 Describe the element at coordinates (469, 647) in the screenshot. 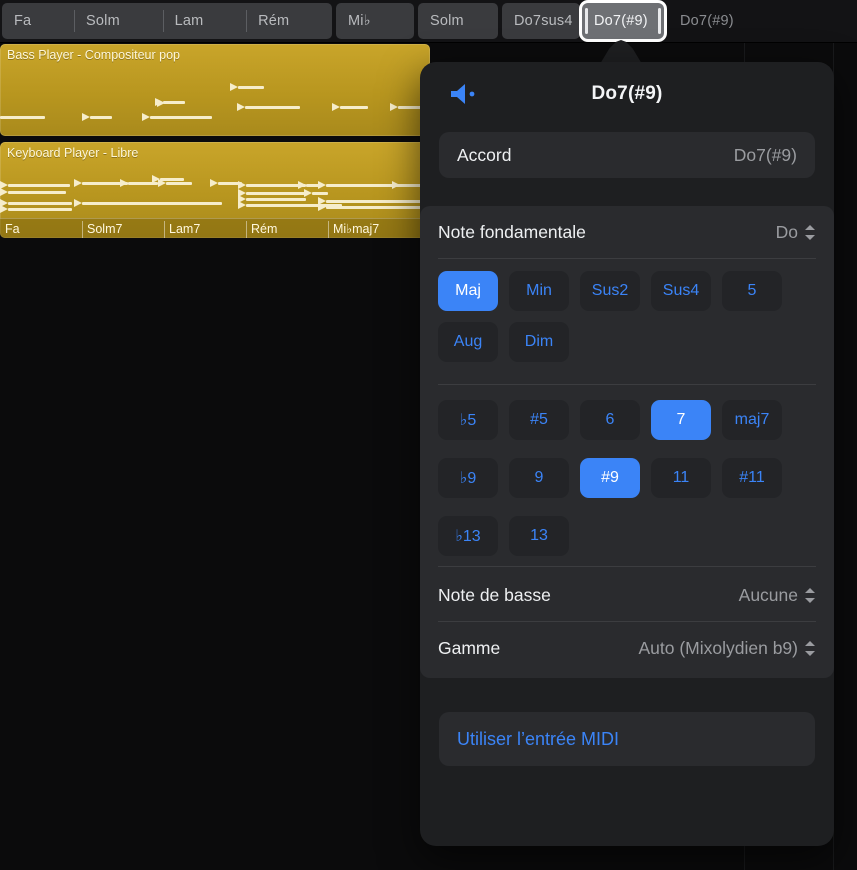

I see `scale-label: Gamme` at that location.